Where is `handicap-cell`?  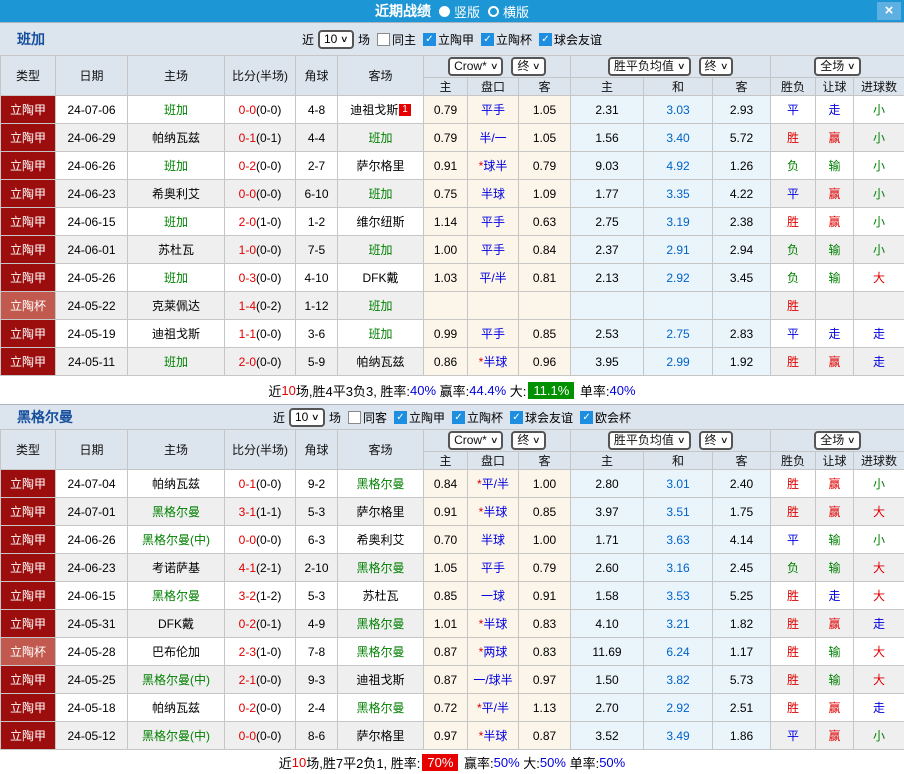
handicap-cell is located at coordinates (493, 306).